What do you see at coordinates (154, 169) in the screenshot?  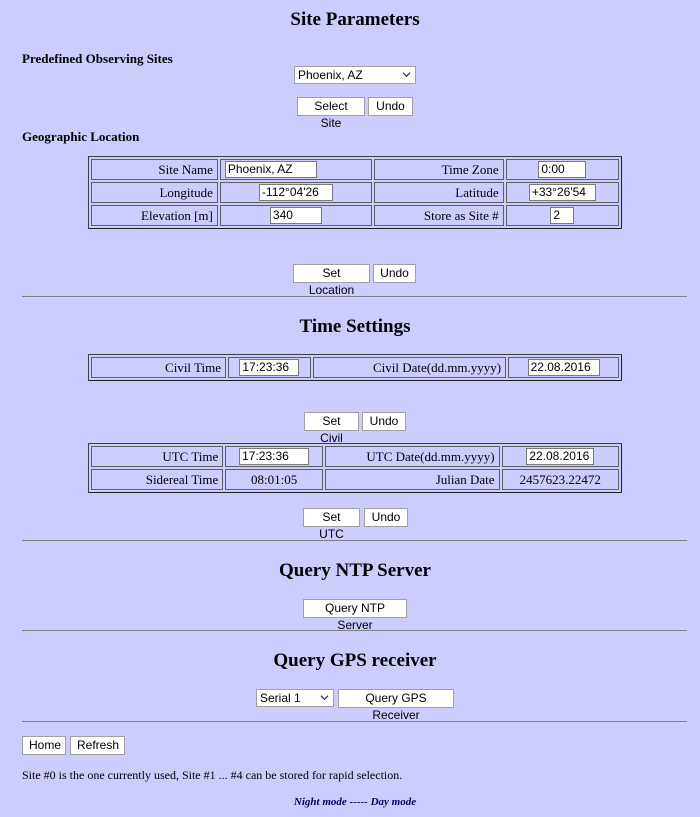 I see `site-name-label: Site Name` at bounding box center [154, 169].